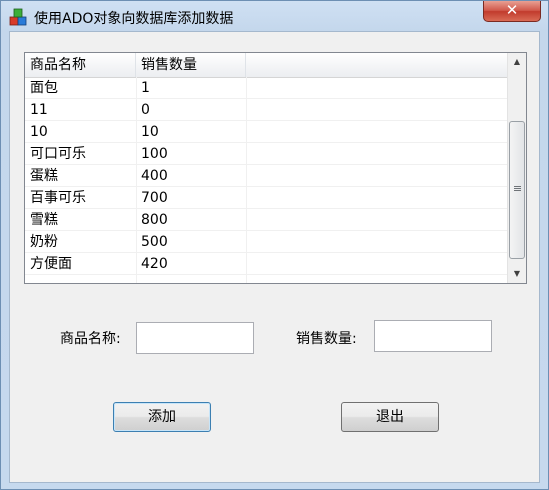  What do you see at coordinates (266, 242) in the screenshot?
I see `table-row: 奶粉 500` at bounding box center [266, 242].